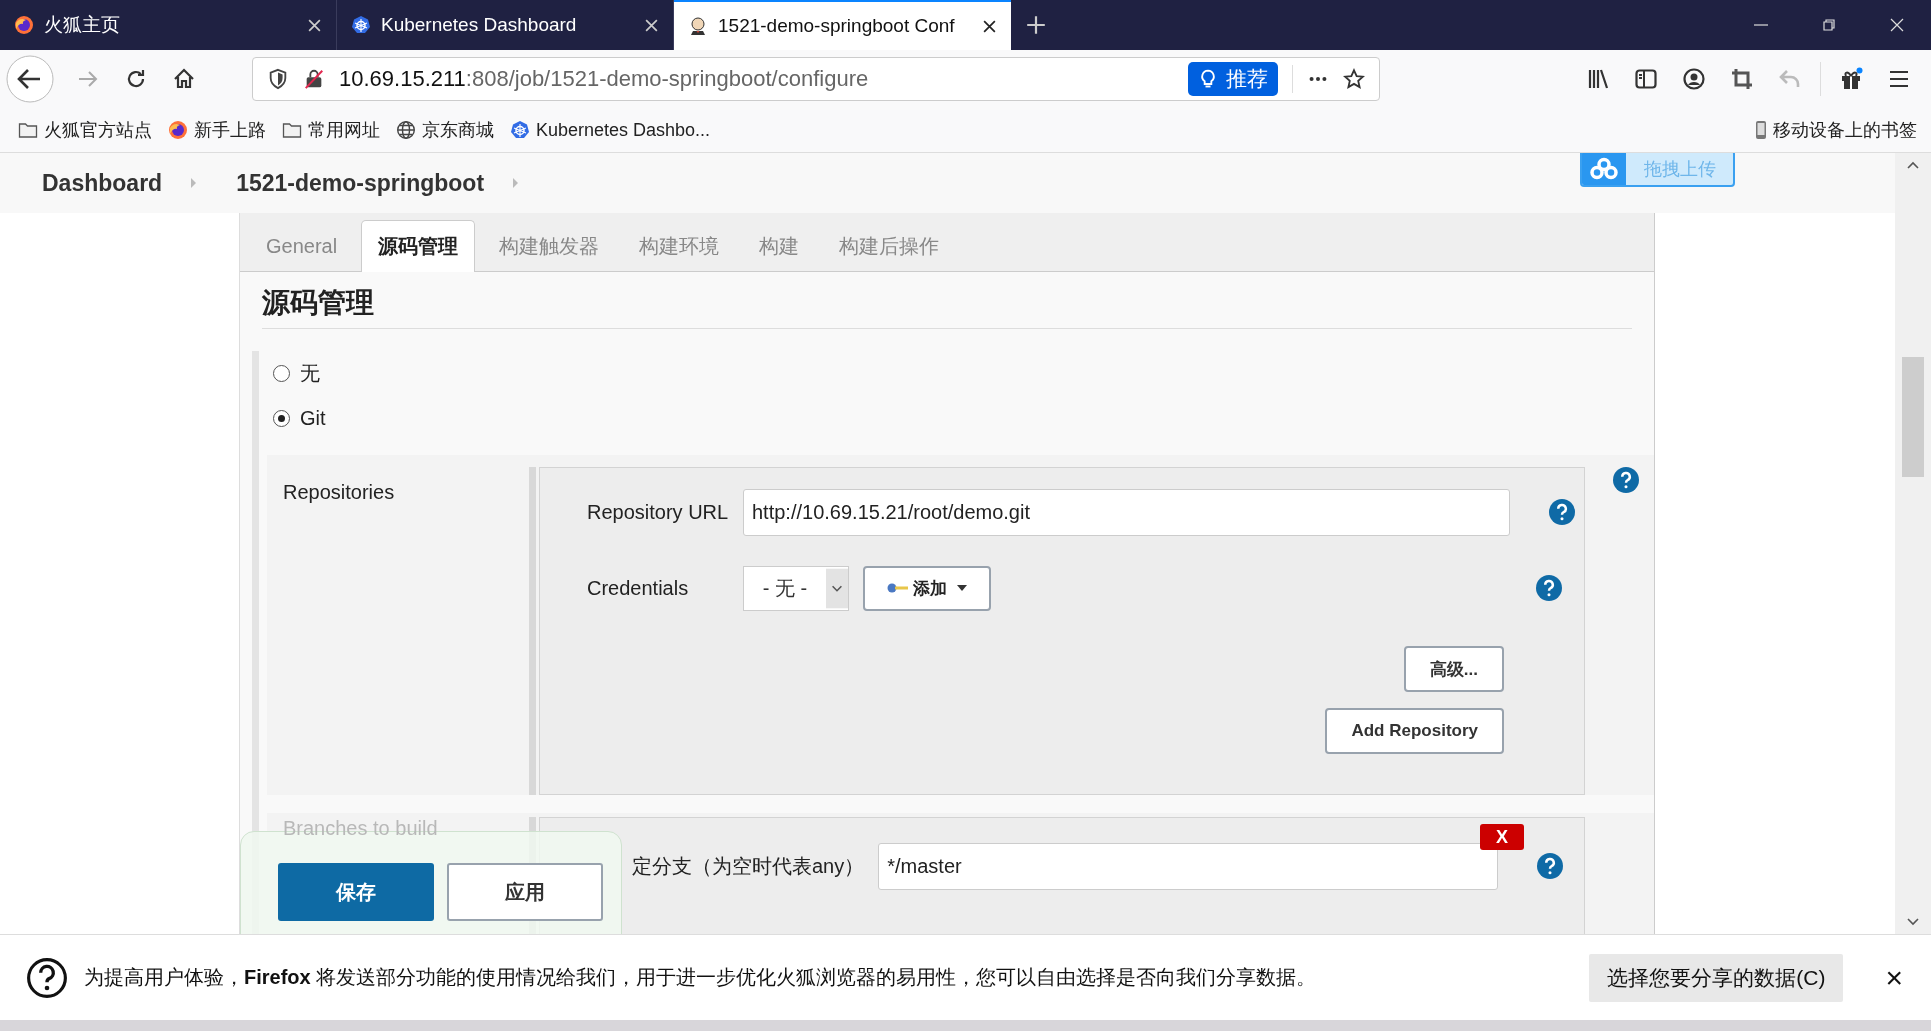 This screenshot has width=1931, height=1031. I want to click on tab-title: 火狐主页, so click(82, 25).